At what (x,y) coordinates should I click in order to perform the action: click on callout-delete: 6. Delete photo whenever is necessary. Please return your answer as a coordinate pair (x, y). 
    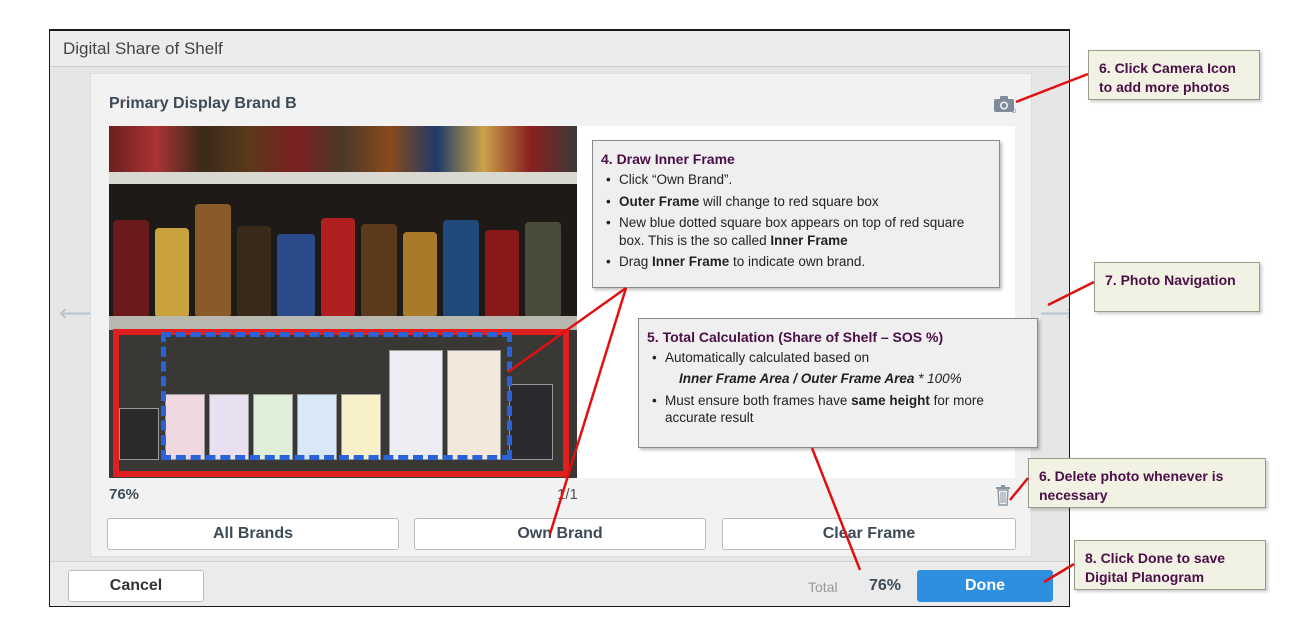
    Looking at the image, I should click on (1147, 483).